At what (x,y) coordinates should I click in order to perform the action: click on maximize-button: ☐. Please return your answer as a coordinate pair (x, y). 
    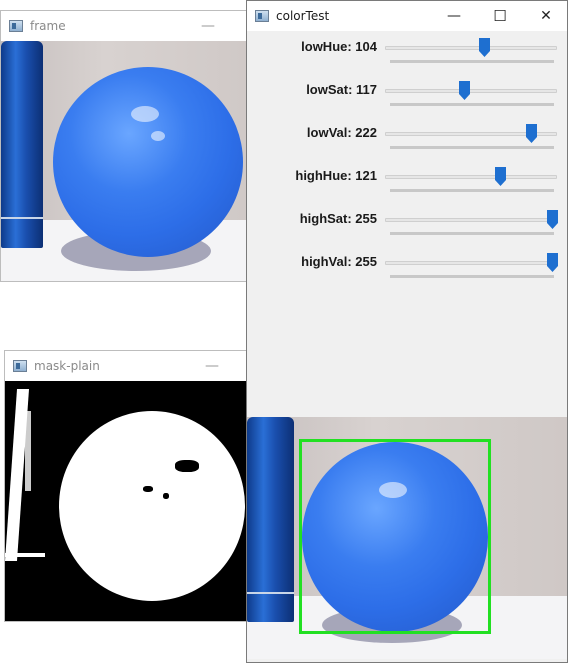
    Looking at the image, I should click on (500, 16).